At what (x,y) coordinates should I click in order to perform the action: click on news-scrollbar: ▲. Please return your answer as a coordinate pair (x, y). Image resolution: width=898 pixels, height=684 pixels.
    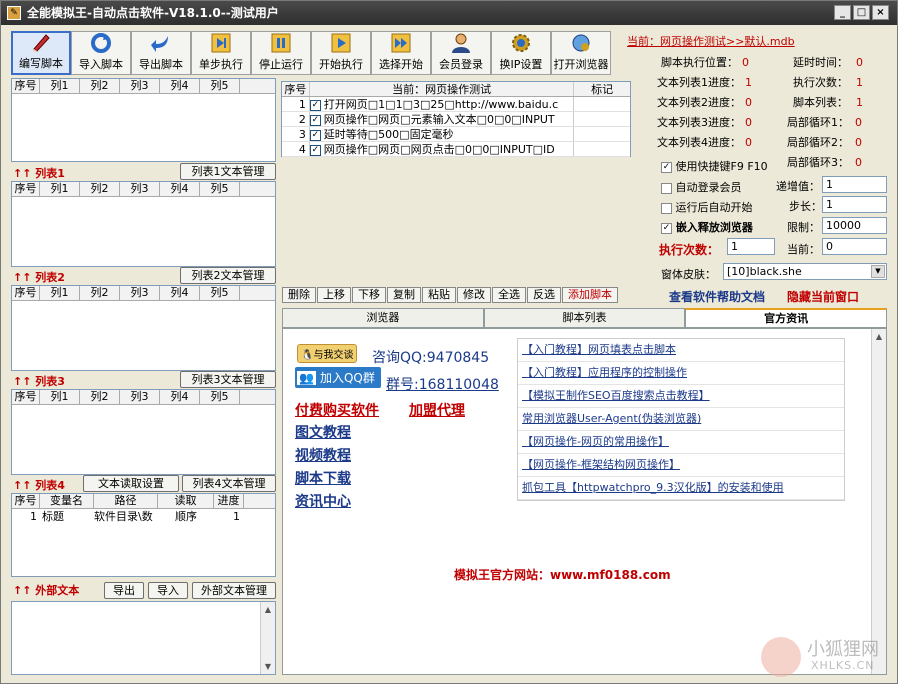
    Looking at the image, I should click on (878, 501).